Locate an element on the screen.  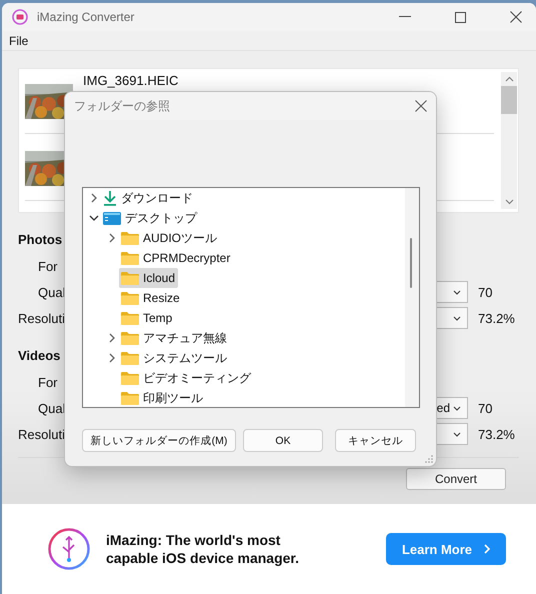
dialog-button: キャンセル is located at coordinates (375, 440).